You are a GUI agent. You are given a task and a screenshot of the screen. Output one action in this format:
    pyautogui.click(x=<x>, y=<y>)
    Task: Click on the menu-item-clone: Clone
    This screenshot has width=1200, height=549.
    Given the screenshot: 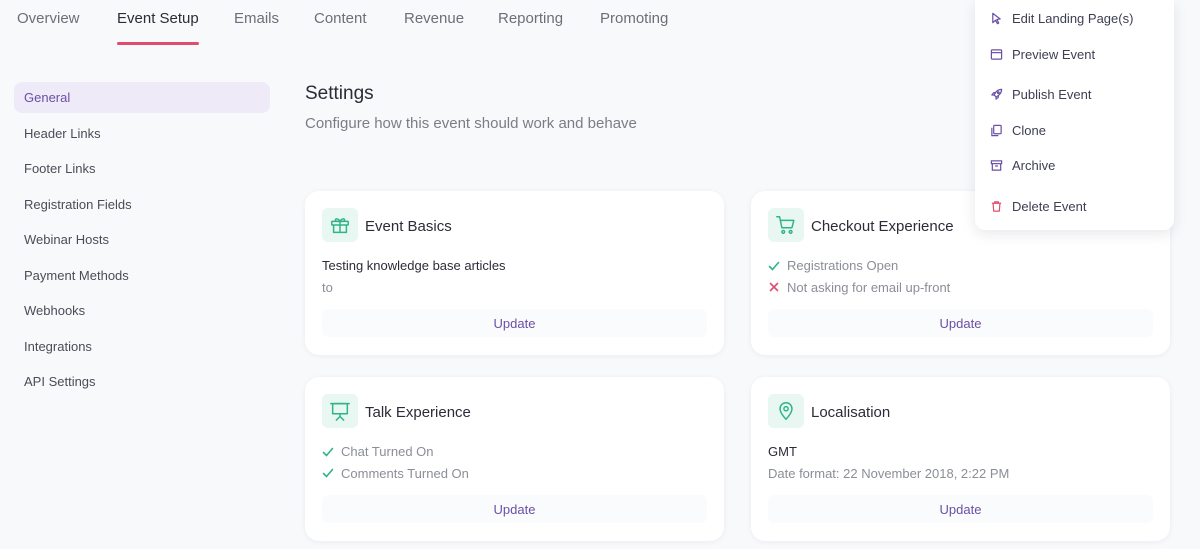 What is the action you would take?
    pyautogui.click(x=1018, y=130)
    